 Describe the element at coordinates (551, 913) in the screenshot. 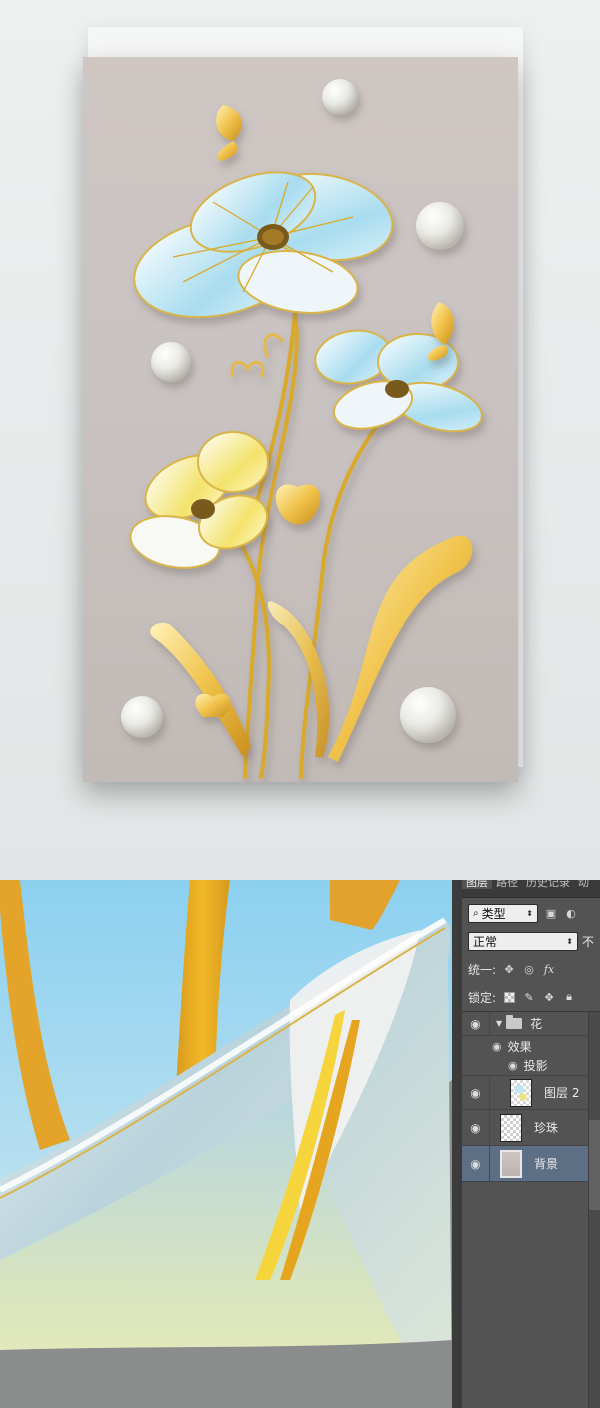

I see `image-filter-icon: ▣` at that location.